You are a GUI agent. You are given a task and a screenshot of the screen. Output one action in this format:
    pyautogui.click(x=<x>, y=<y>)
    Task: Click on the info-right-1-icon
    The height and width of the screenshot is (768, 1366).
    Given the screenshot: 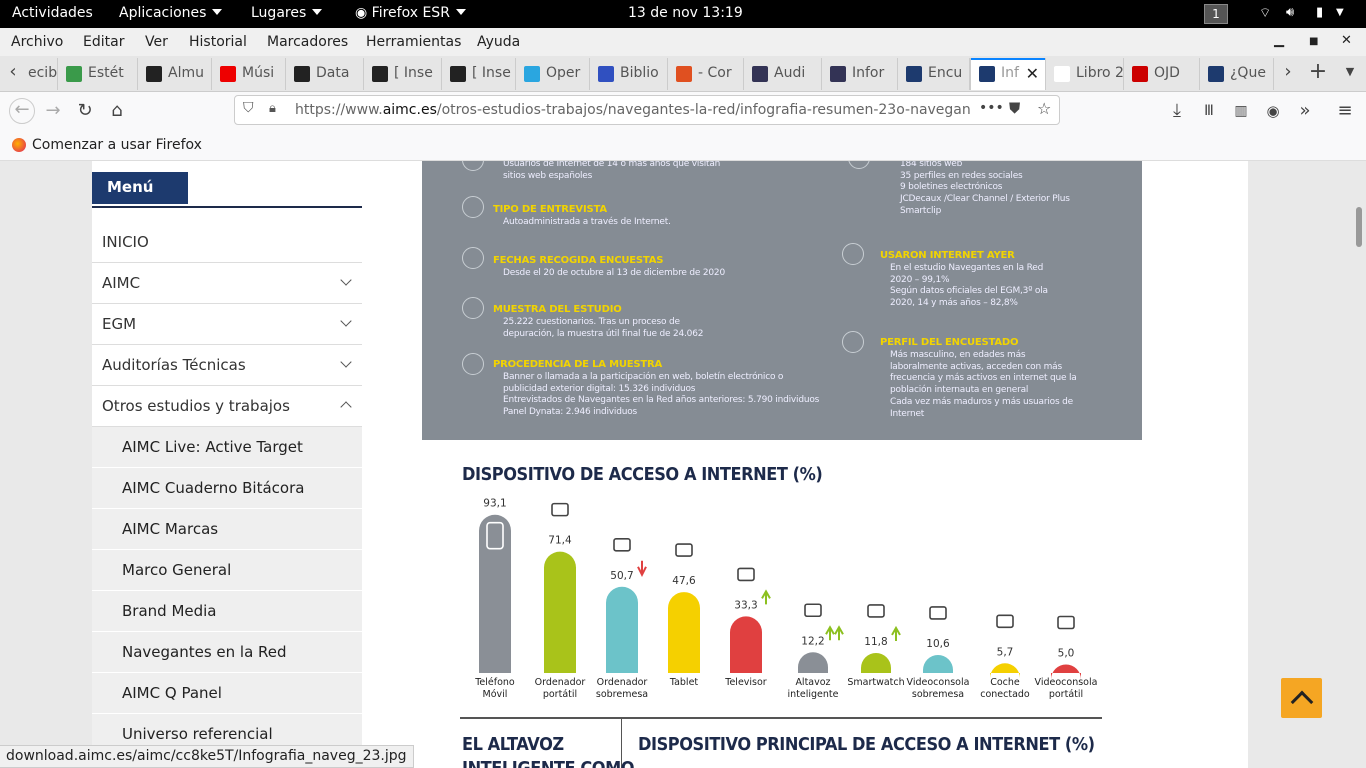 What is the action you would take?
    pyautogui.click(x=853, y=254)
    